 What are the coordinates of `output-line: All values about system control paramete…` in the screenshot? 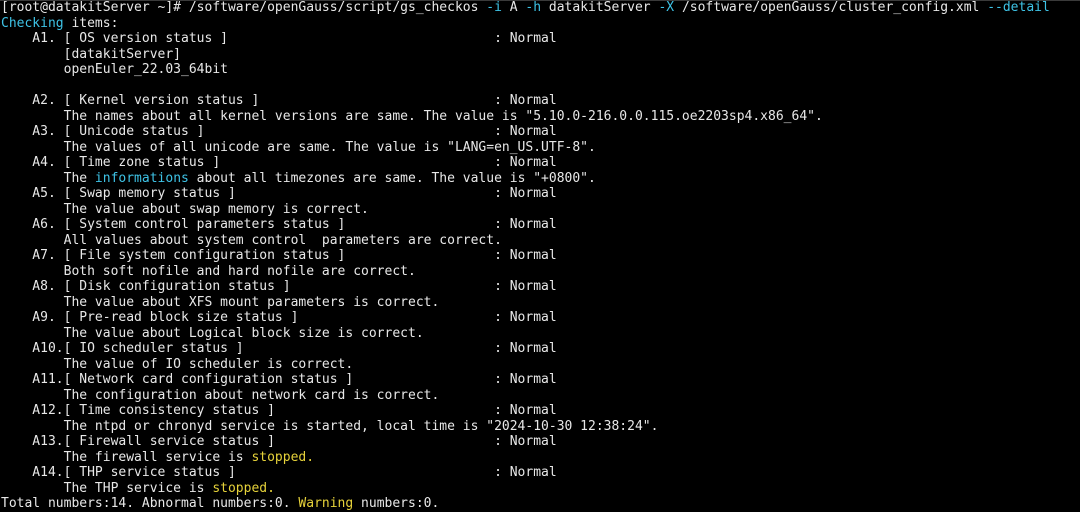 It's located at (540, 241).